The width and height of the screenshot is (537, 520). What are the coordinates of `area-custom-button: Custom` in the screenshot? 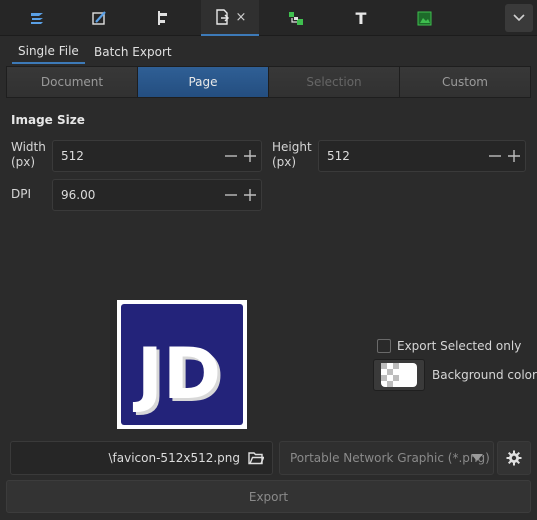 It's located at (465, 82).